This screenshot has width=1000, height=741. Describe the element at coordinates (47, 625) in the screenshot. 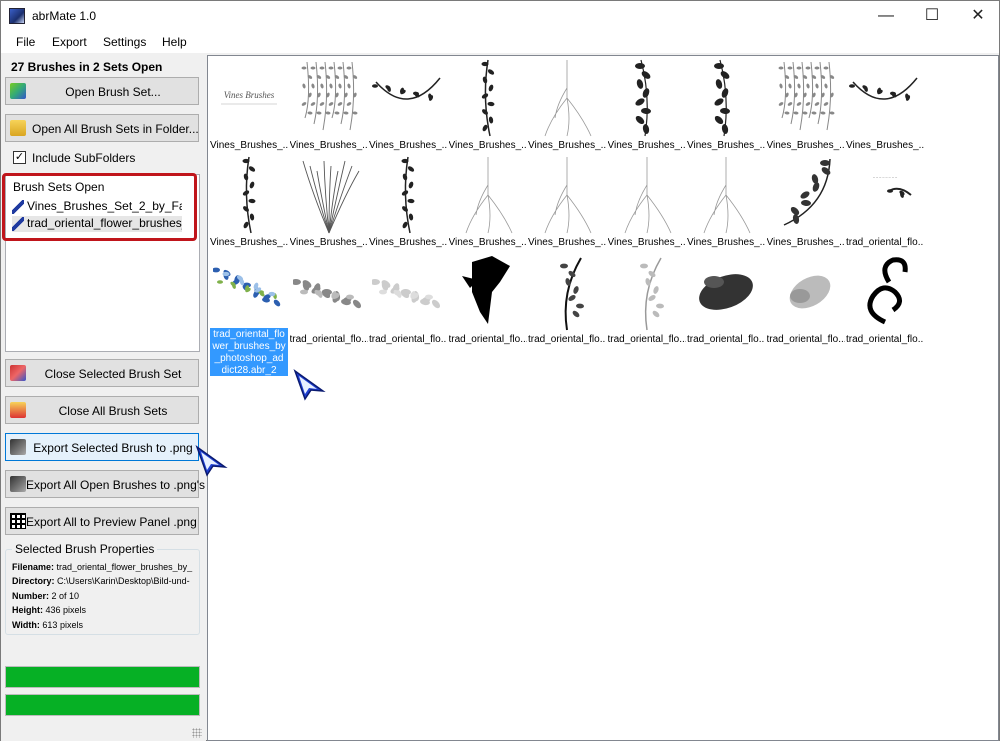

I see `prop-width: Width: 613 pixels` at that location.